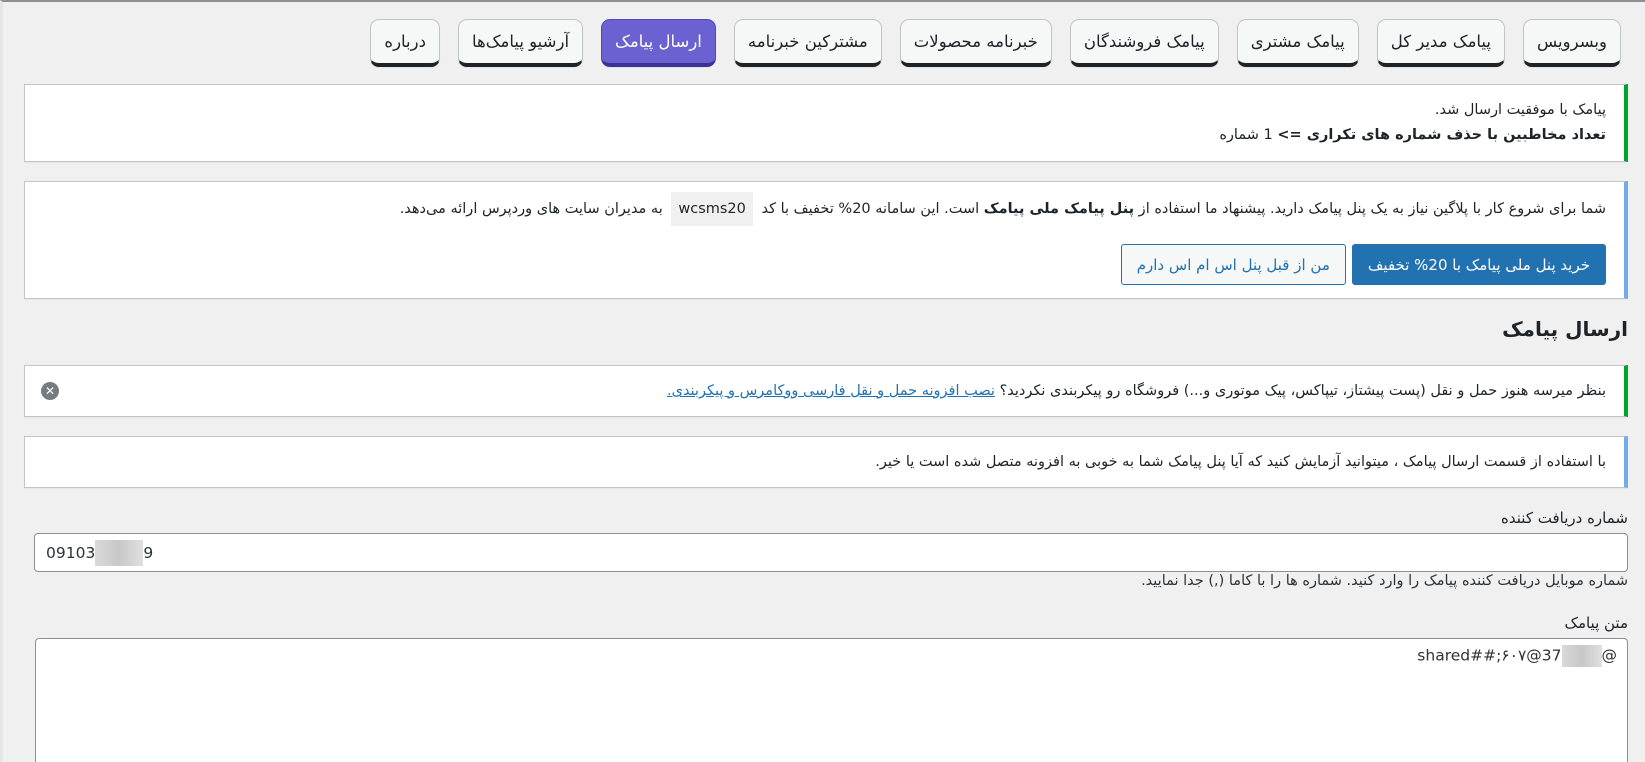 The height and width of the screenshot is (762, 1645). What do you see at coordinates (1609, 655) in the screenshot?
I see `message-value-end: @` at bounding box center [1609, 655].